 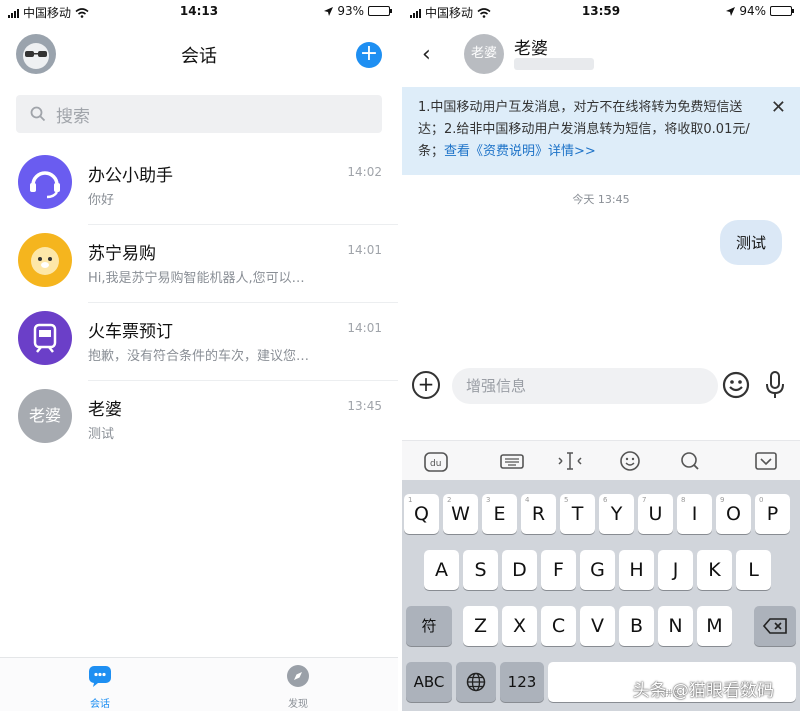 What do you see at coordinates (775, 385) in the screenshot?
I see `microphone-icon` at bounding box center [775, 385].